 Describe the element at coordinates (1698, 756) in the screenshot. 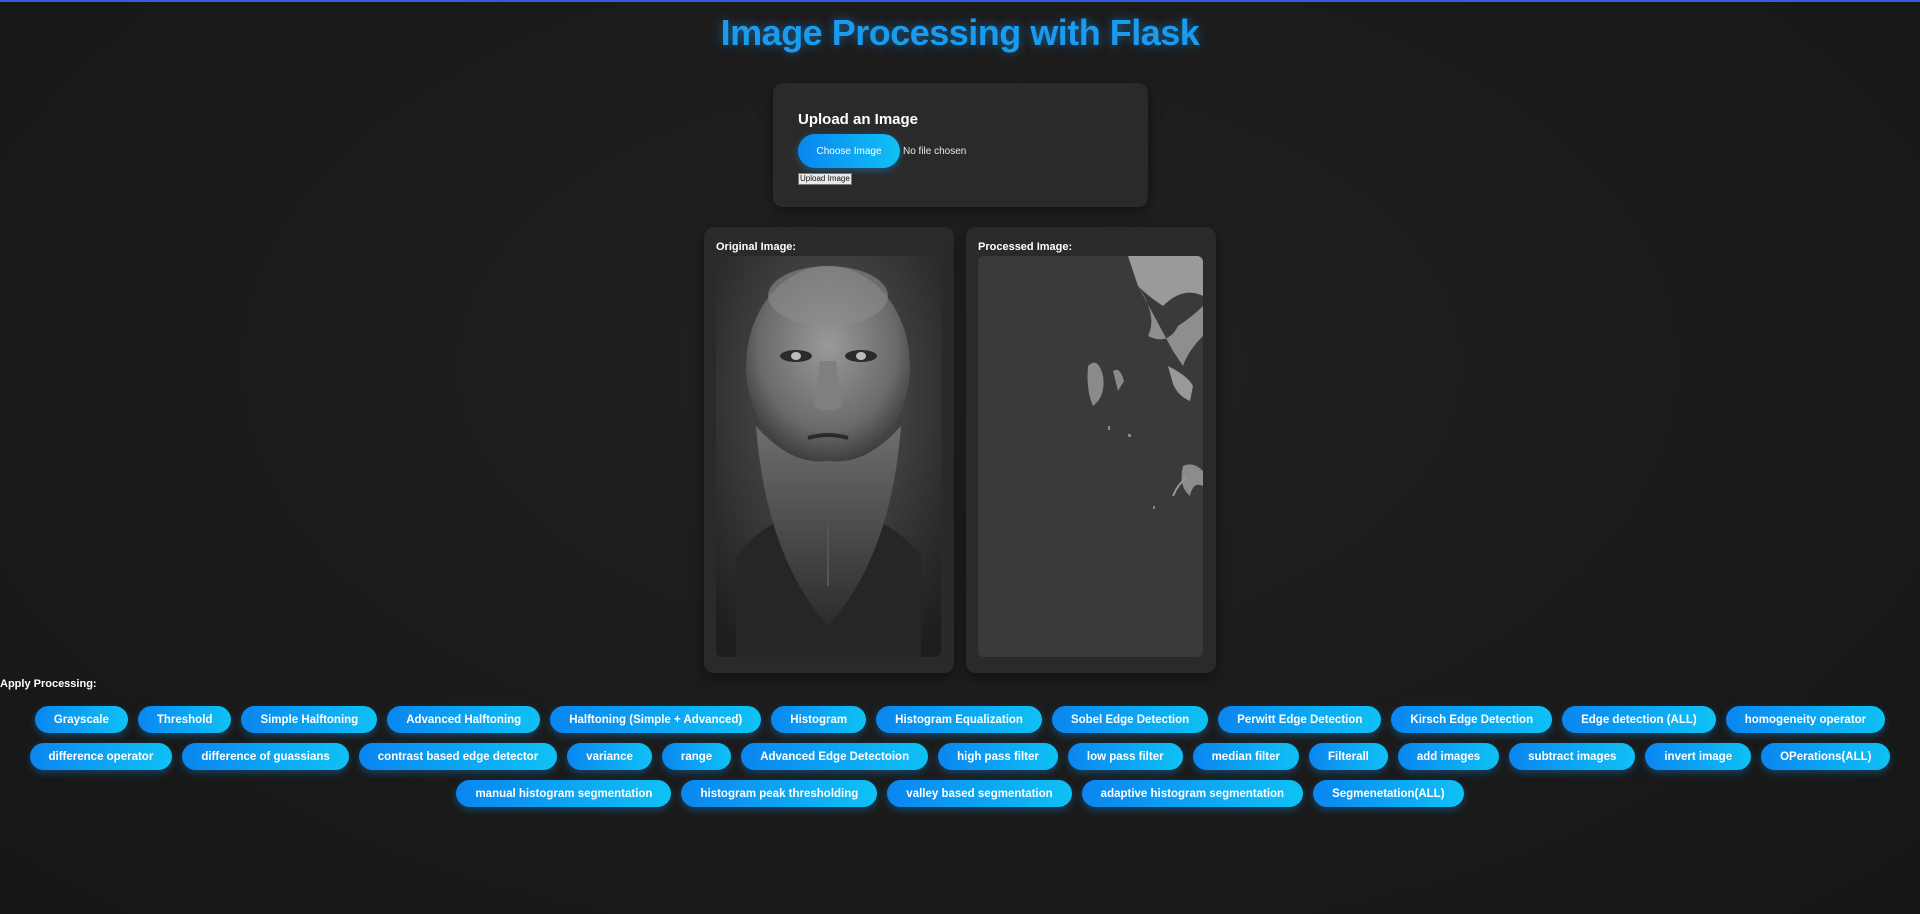

I see `invert-image-button: invert image` at that location.